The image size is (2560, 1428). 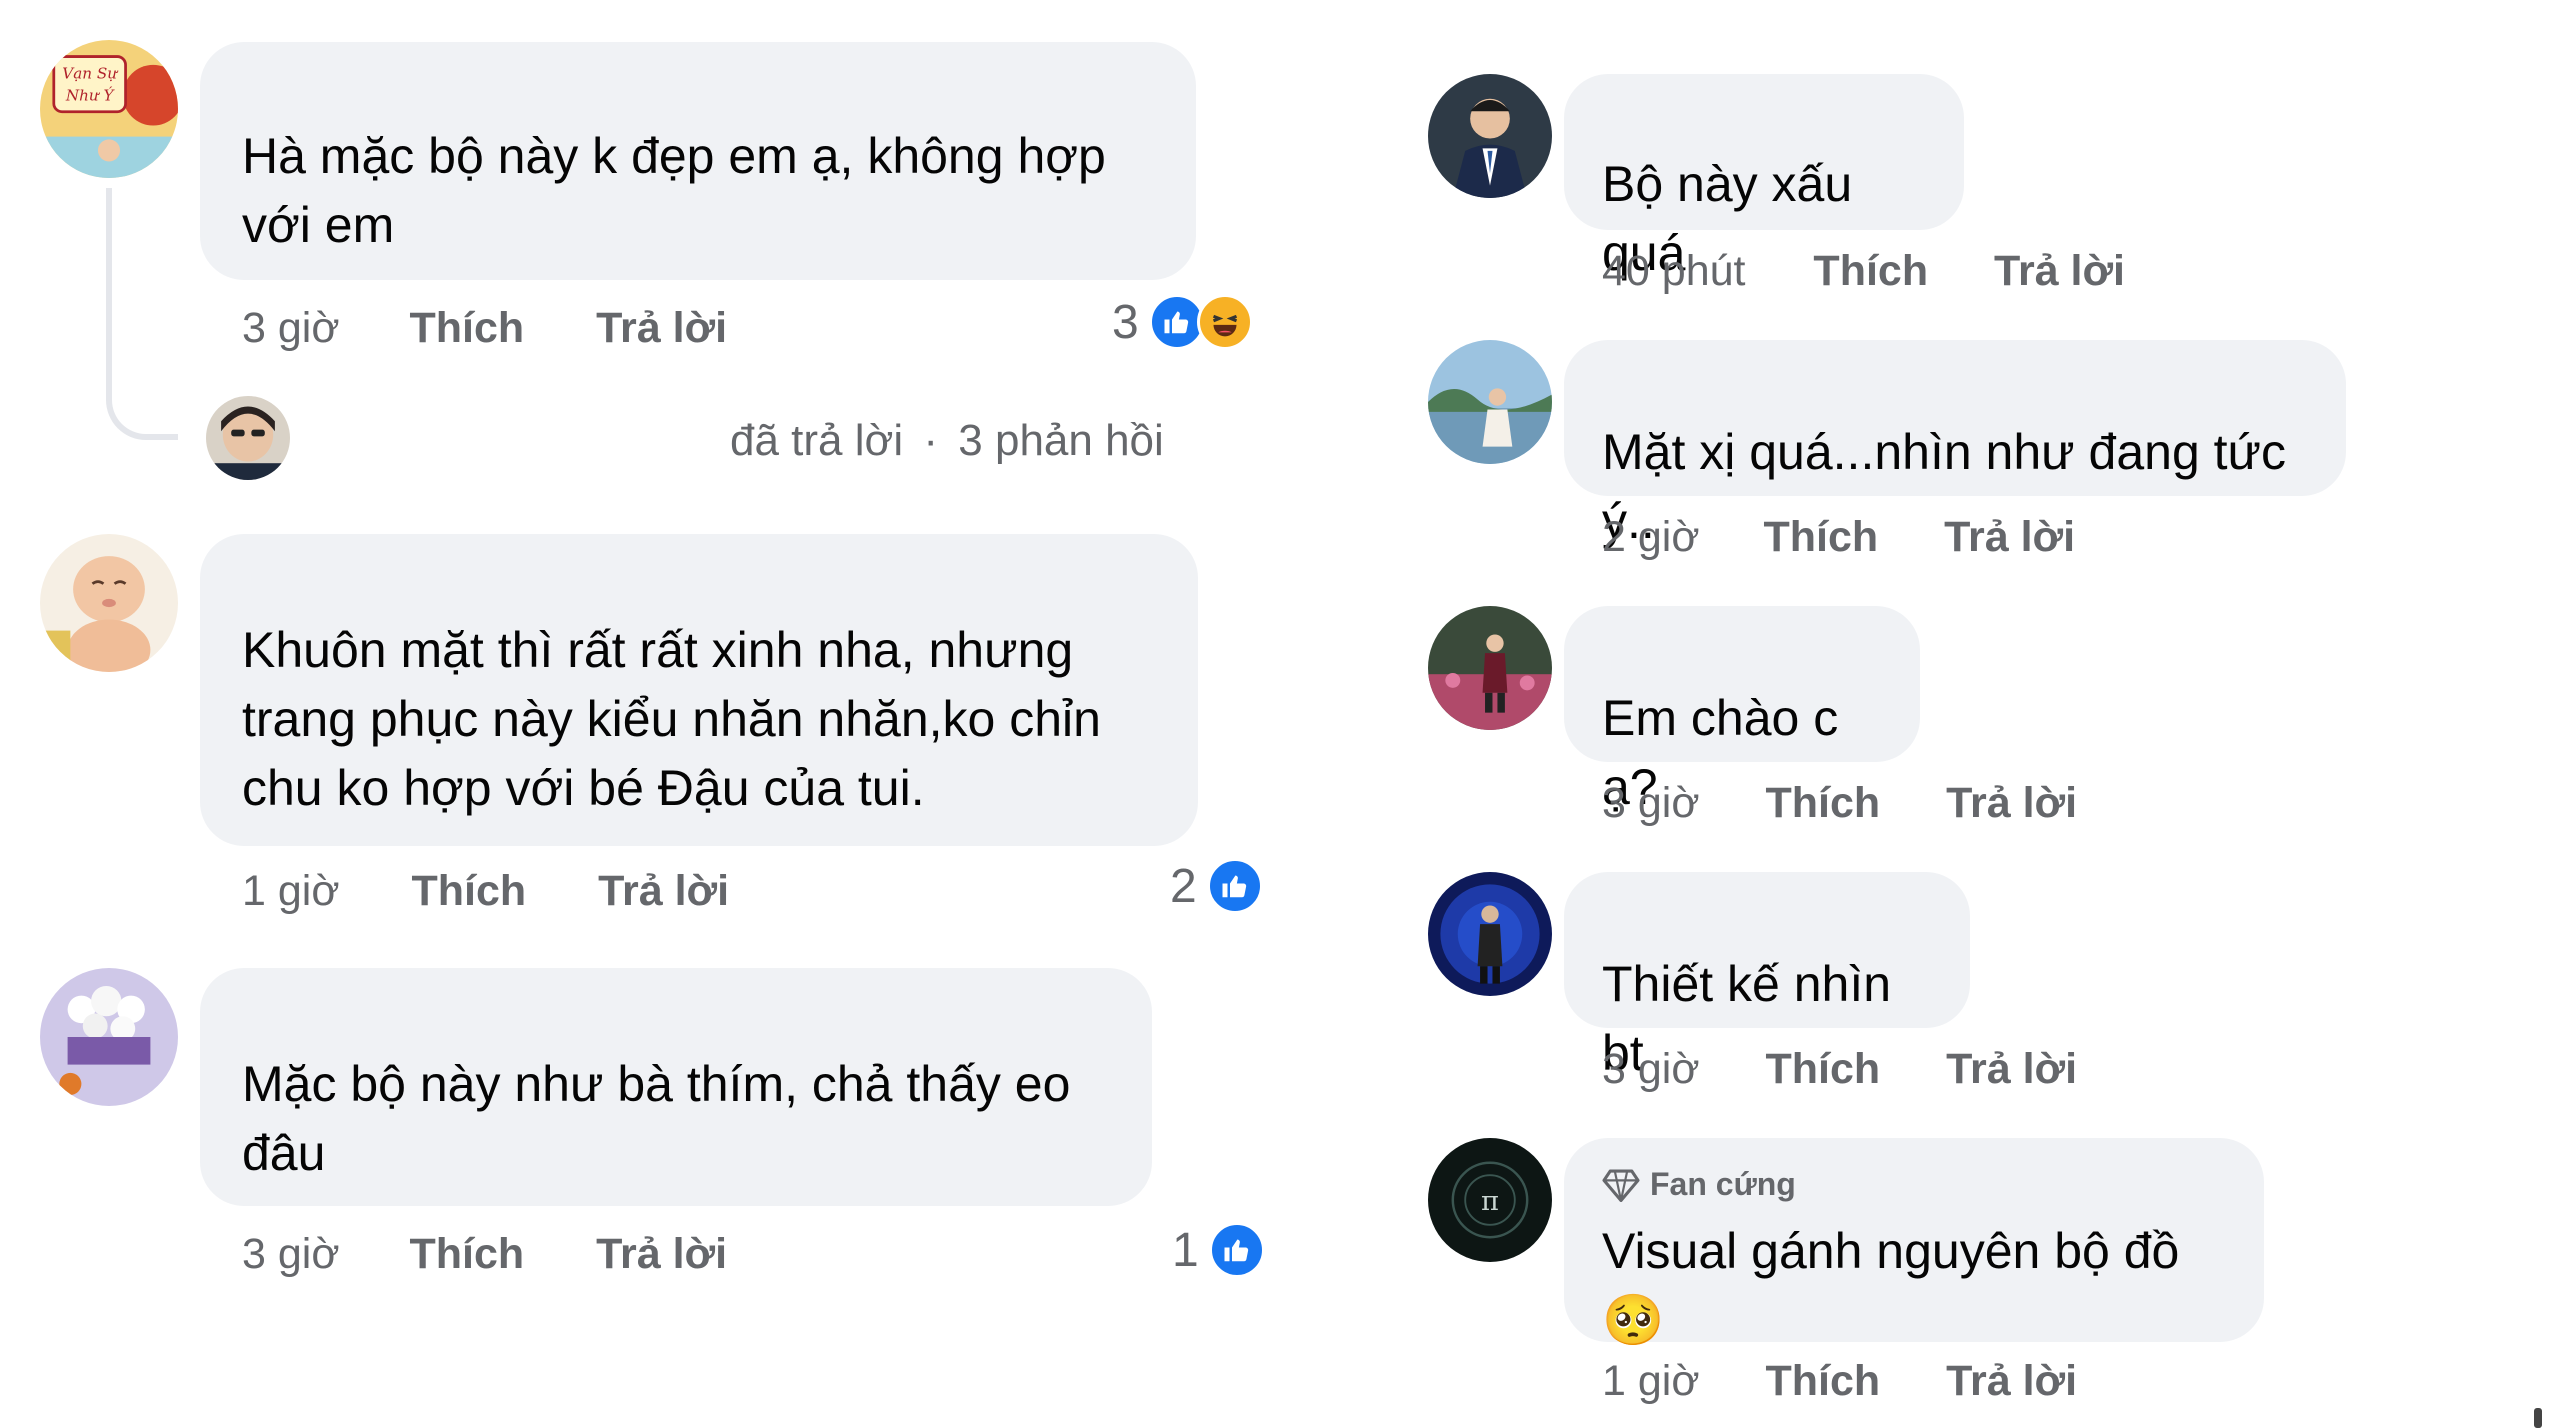 I want to click on comment-time: 40 phút, so click(x=1674, y=271).